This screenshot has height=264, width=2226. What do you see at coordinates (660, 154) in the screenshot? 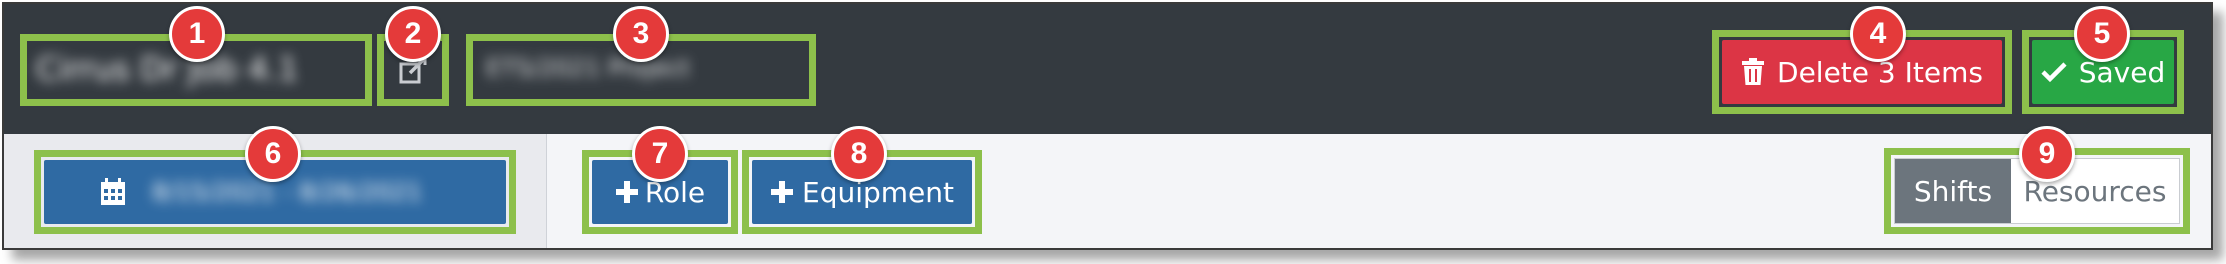
I see `callout-badge-7: 7` at bounding box center [660, 154].